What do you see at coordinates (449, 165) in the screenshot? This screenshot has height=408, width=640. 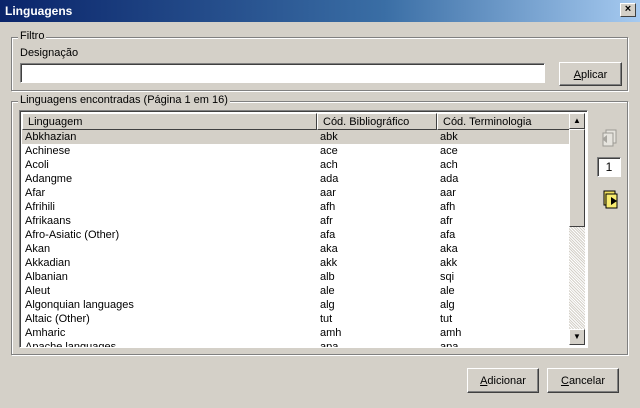 I see `terminology-code-cell: ach` at bounding box center [449, 165].